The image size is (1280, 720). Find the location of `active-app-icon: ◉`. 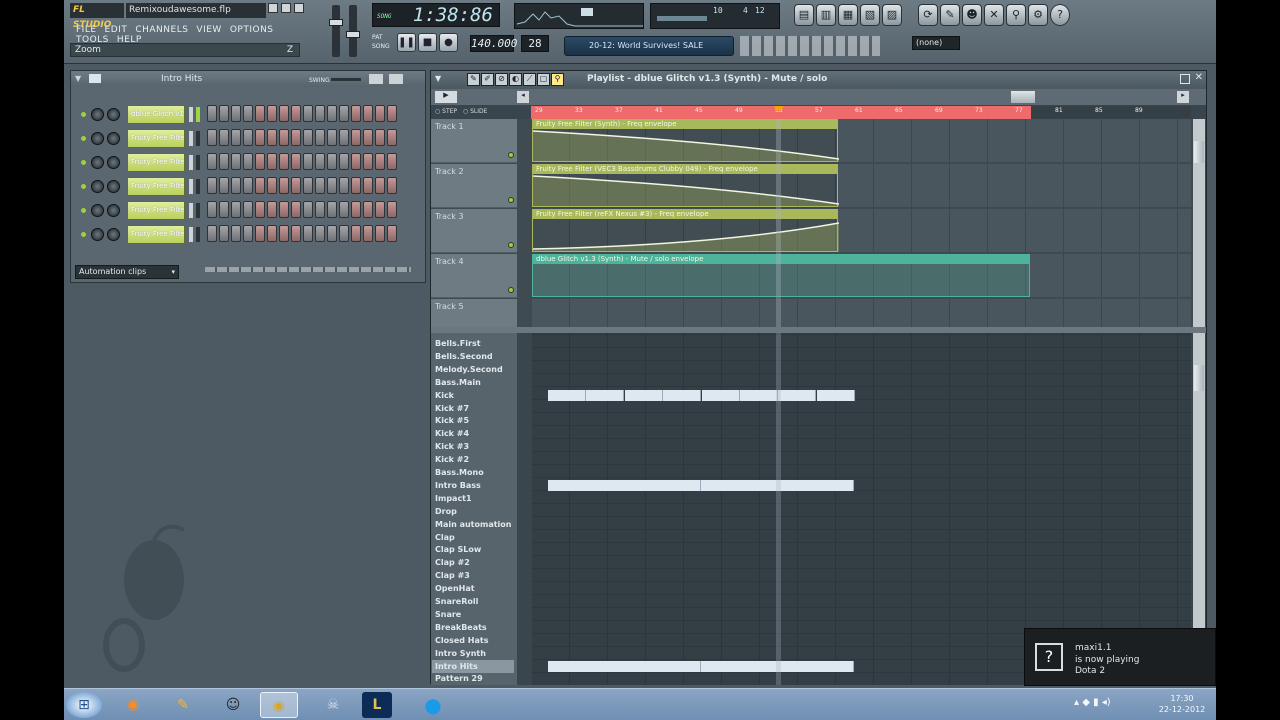

active-app-icon: ◉ is located at coordinates (279, 705).